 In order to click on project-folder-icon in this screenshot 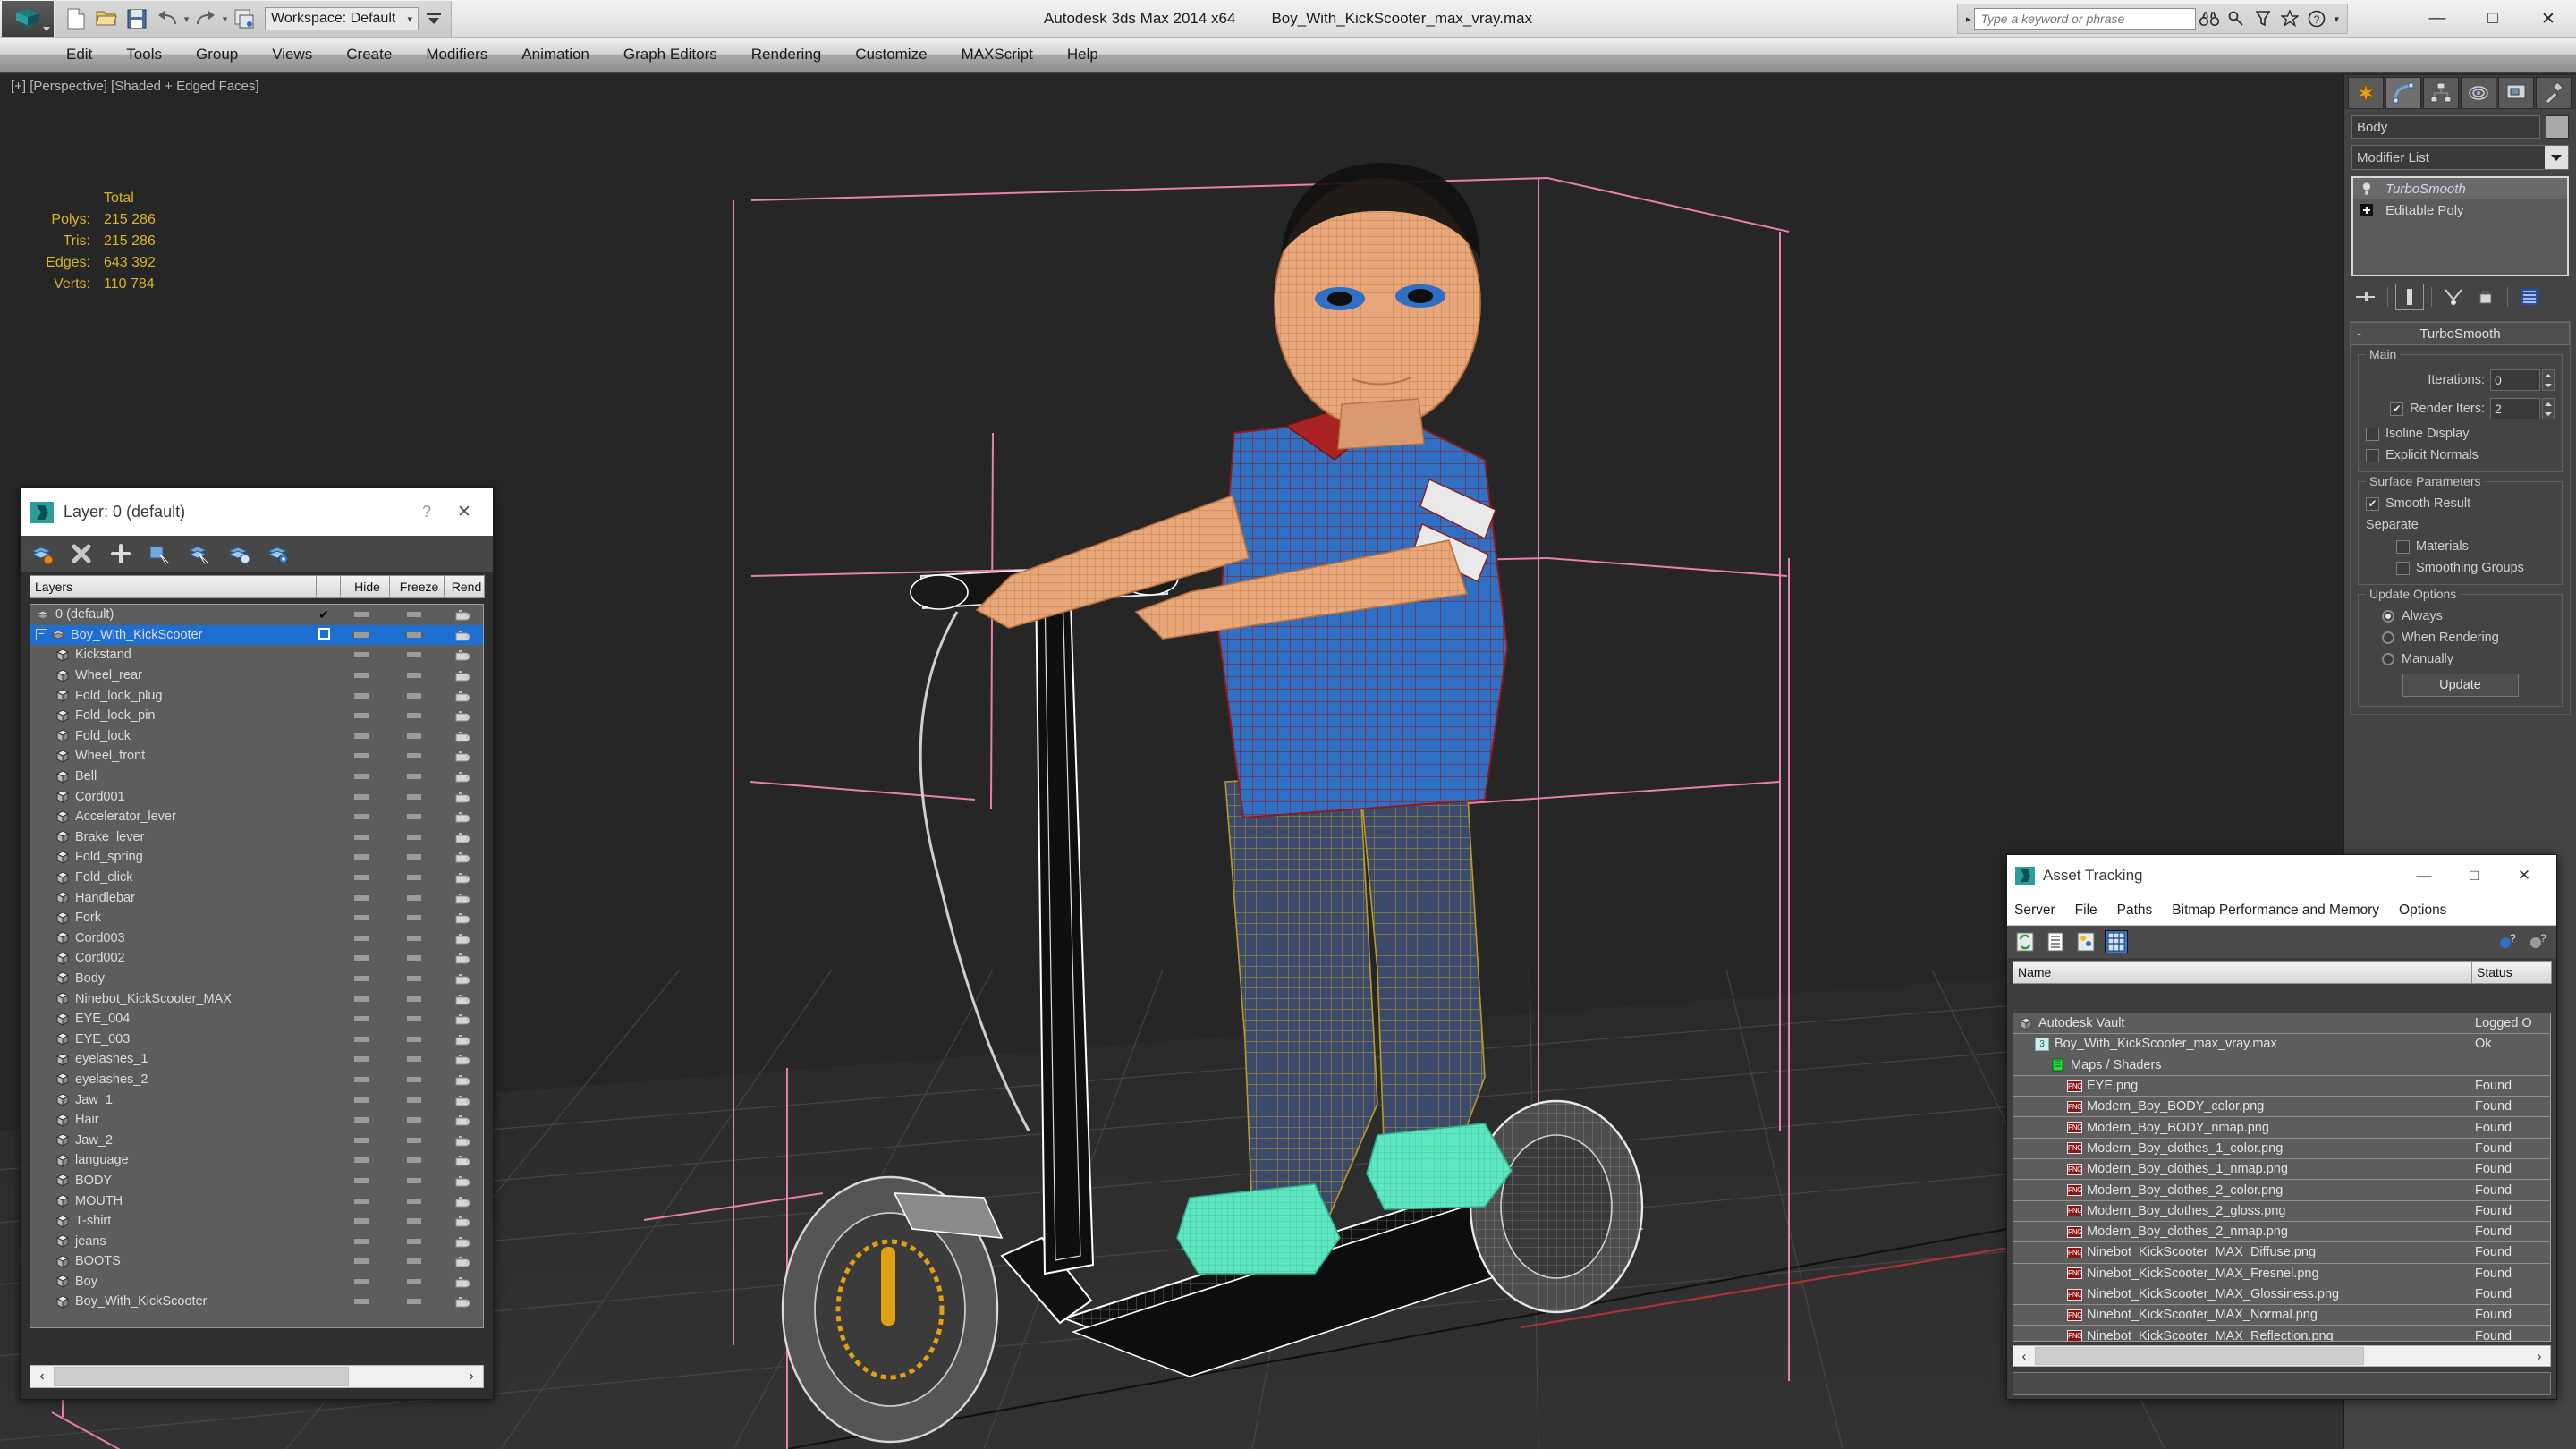, I will do `click(244, 18)`.